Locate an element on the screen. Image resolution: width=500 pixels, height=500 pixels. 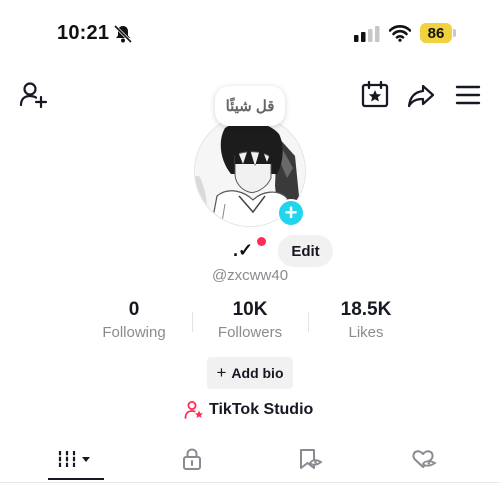
add-avatar-plus-icon: + is located at coordinates (291, 213).